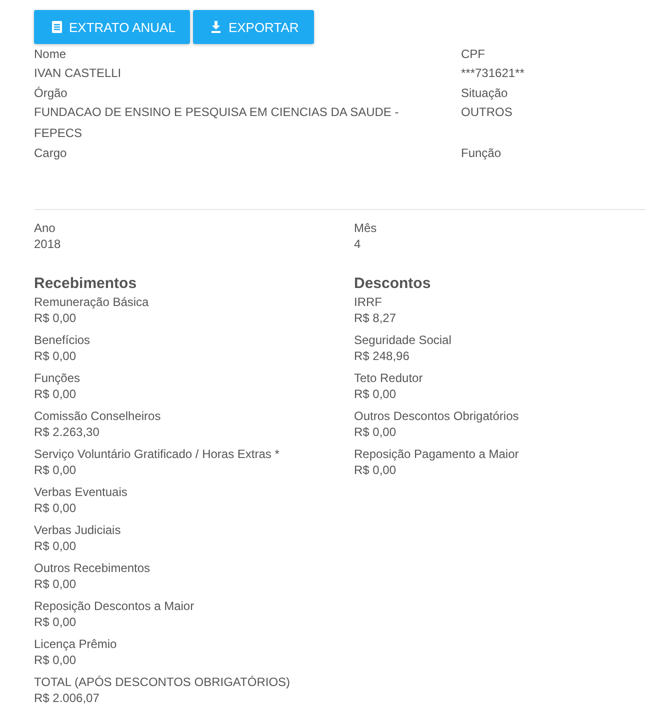  Describe the element at coordinates (437, 416) in the screenshot. I see `item-label: Outros Descontos Obrigatórios` at that location.